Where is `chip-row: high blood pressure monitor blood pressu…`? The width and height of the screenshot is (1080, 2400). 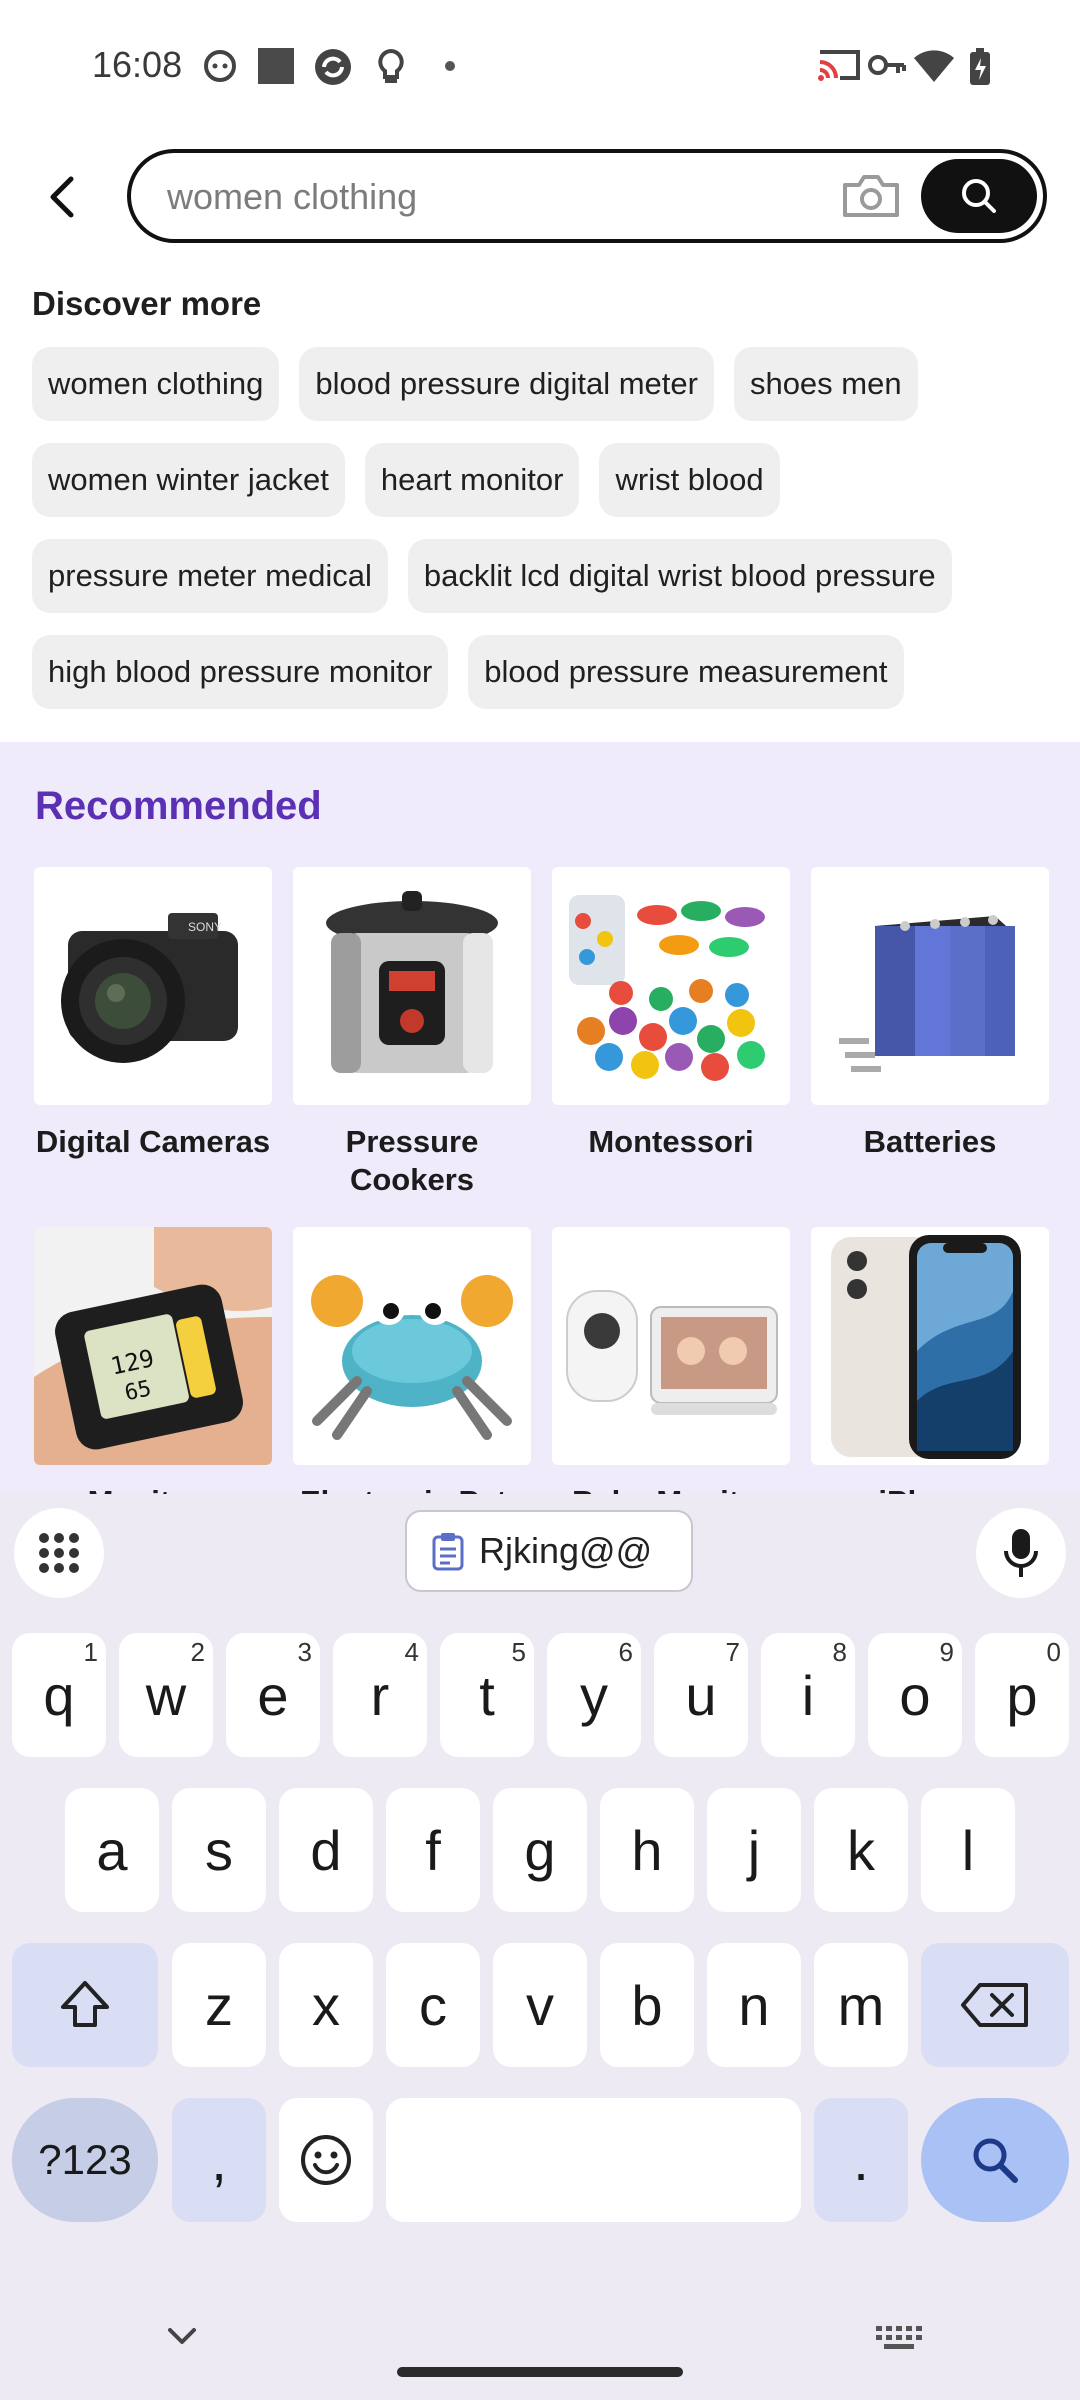 chip-row: high blood pressure monitor blood pressu… is located at coordinates (542, 672).